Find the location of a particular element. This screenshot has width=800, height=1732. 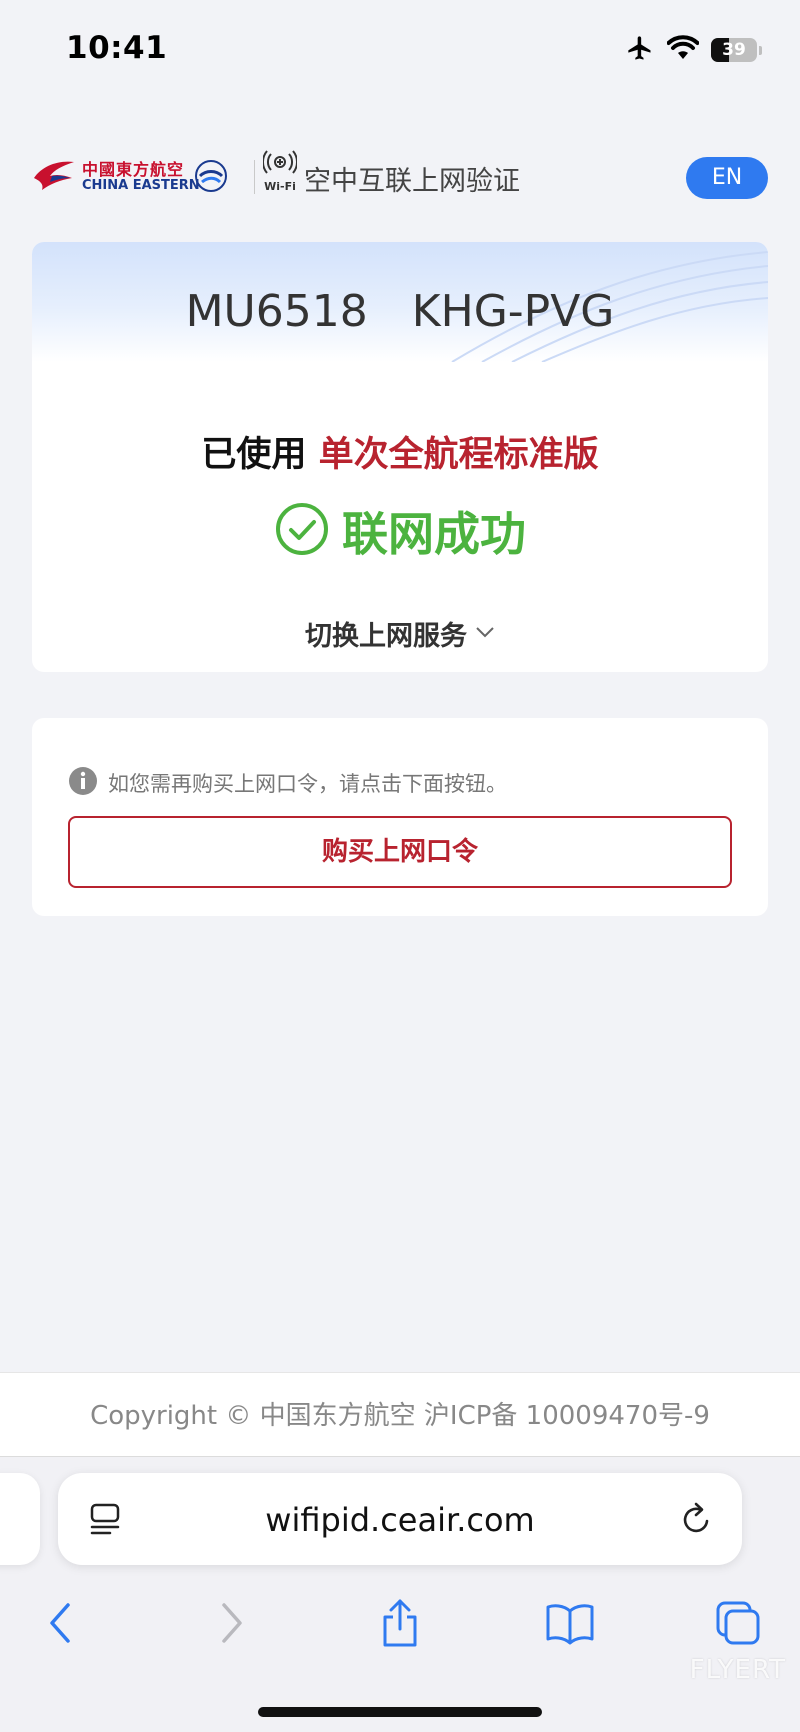

previous-tab-preview is located at coordinates (20, 1519).